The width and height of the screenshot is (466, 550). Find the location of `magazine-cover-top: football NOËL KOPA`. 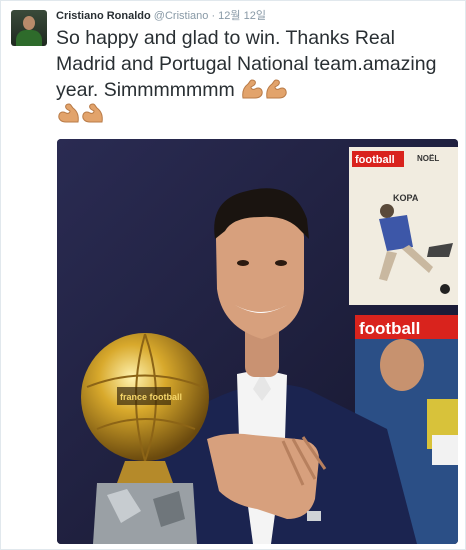

magazine-cover-top: football NOËL KOPA is located at coordinates (403, 226).